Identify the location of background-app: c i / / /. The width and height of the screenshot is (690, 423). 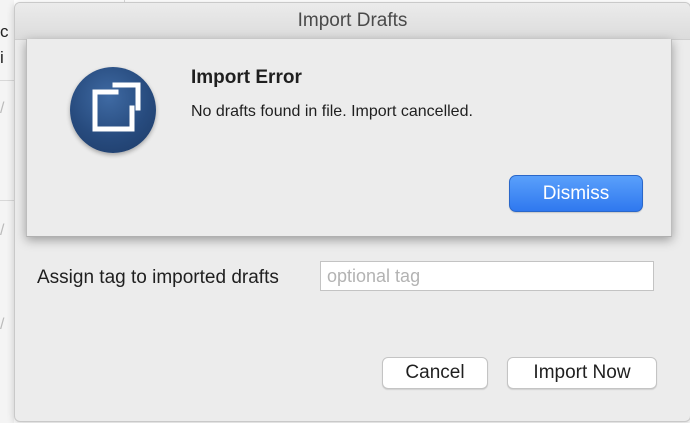
(7, 211).